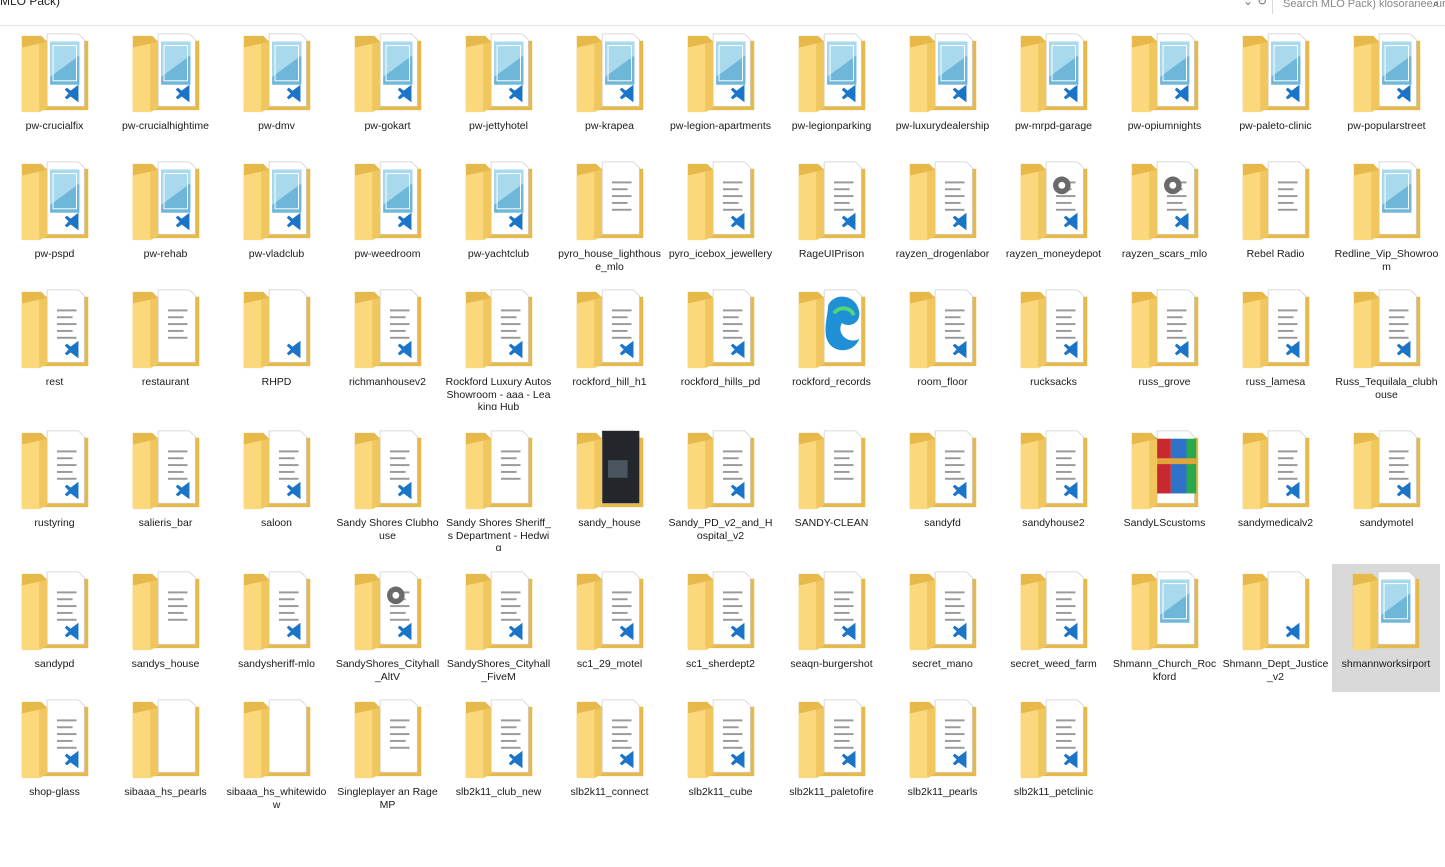 This screenshot has width=1445, height=867. What do you see at coordinates (165, 90) in the screenshot?
I see `folder-item: pw-crucialhightime` at bounding box center [165, 90].